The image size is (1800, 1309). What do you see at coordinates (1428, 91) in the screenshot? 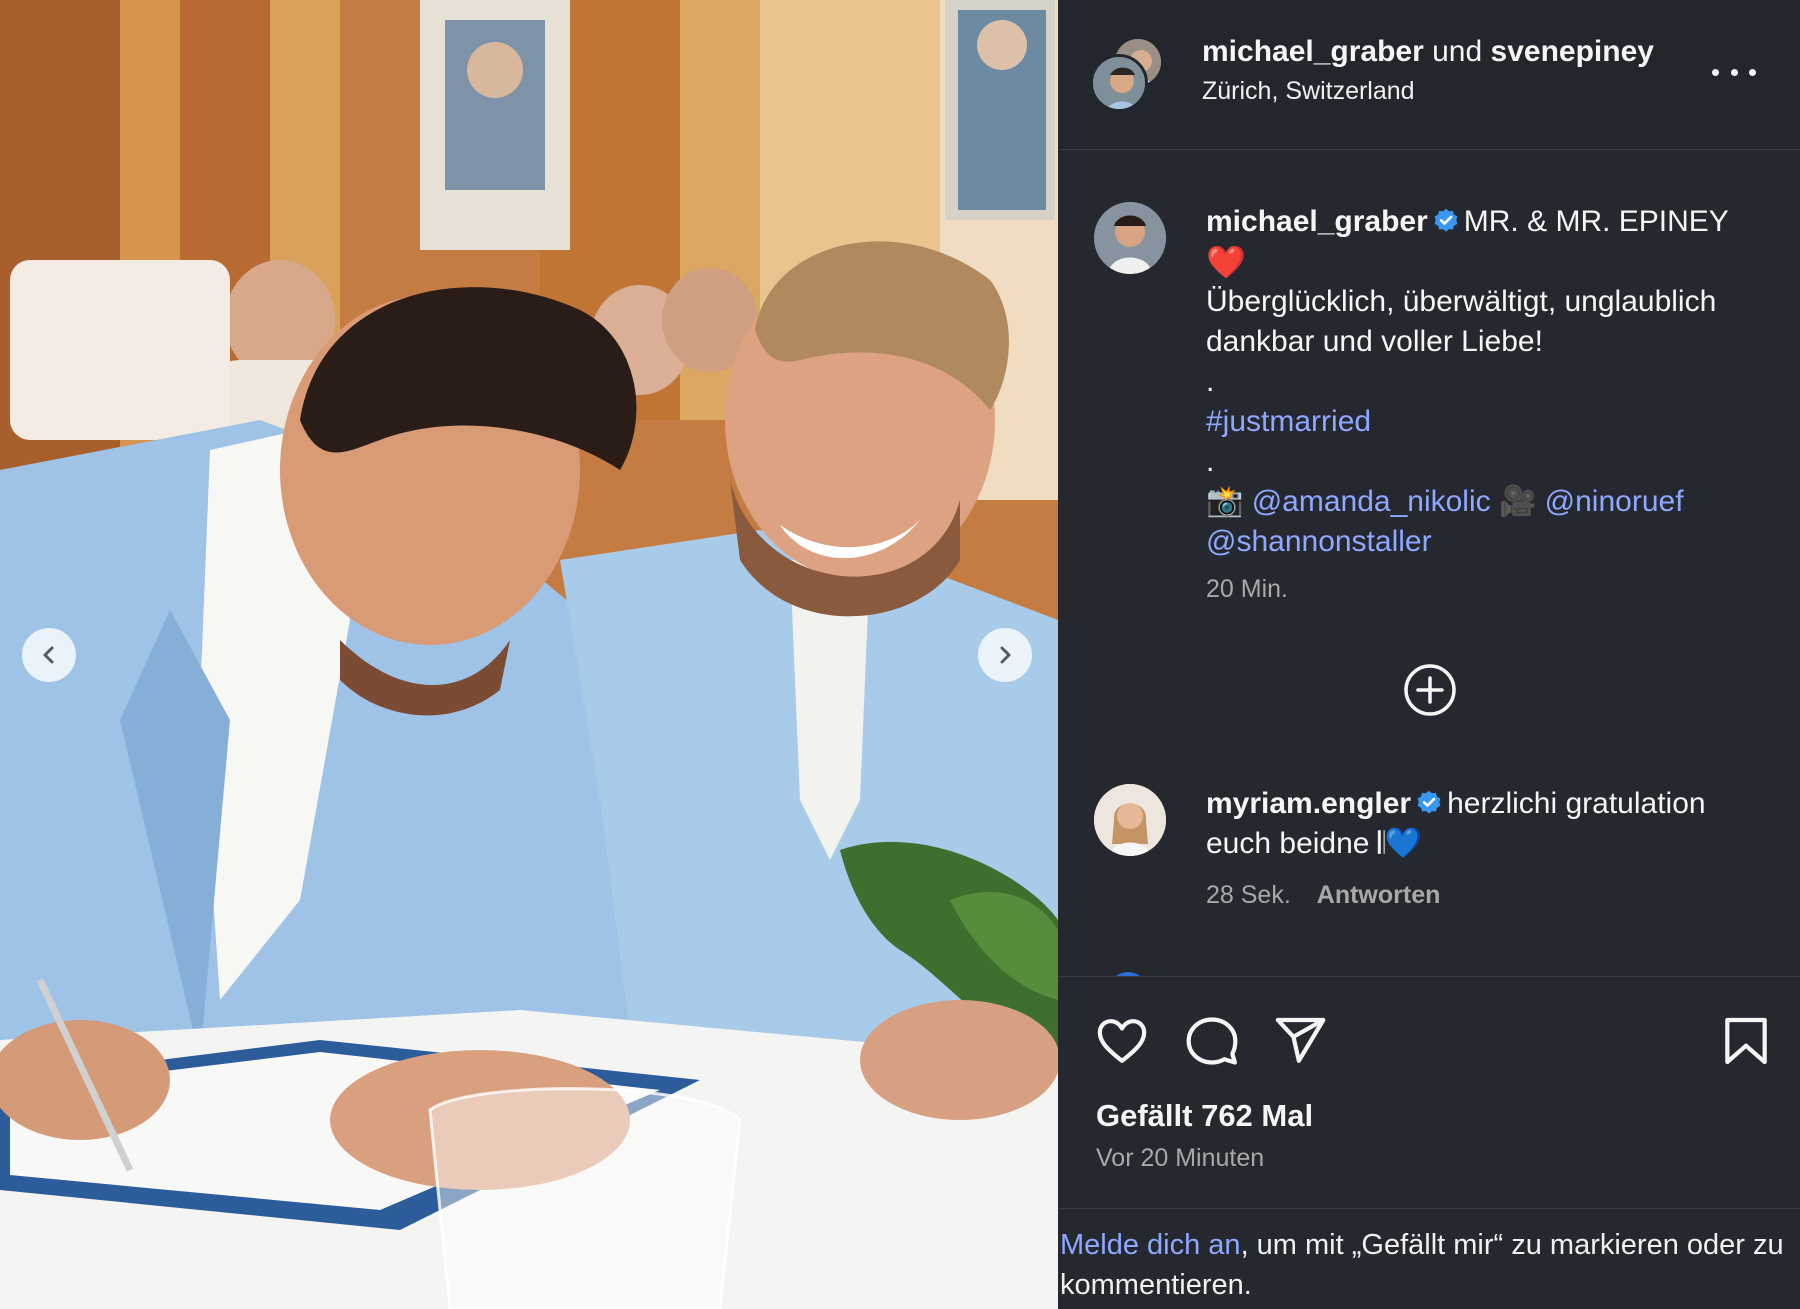
I see `location-link: Zürich, Switzerland` at bounding box center [1428, 91].